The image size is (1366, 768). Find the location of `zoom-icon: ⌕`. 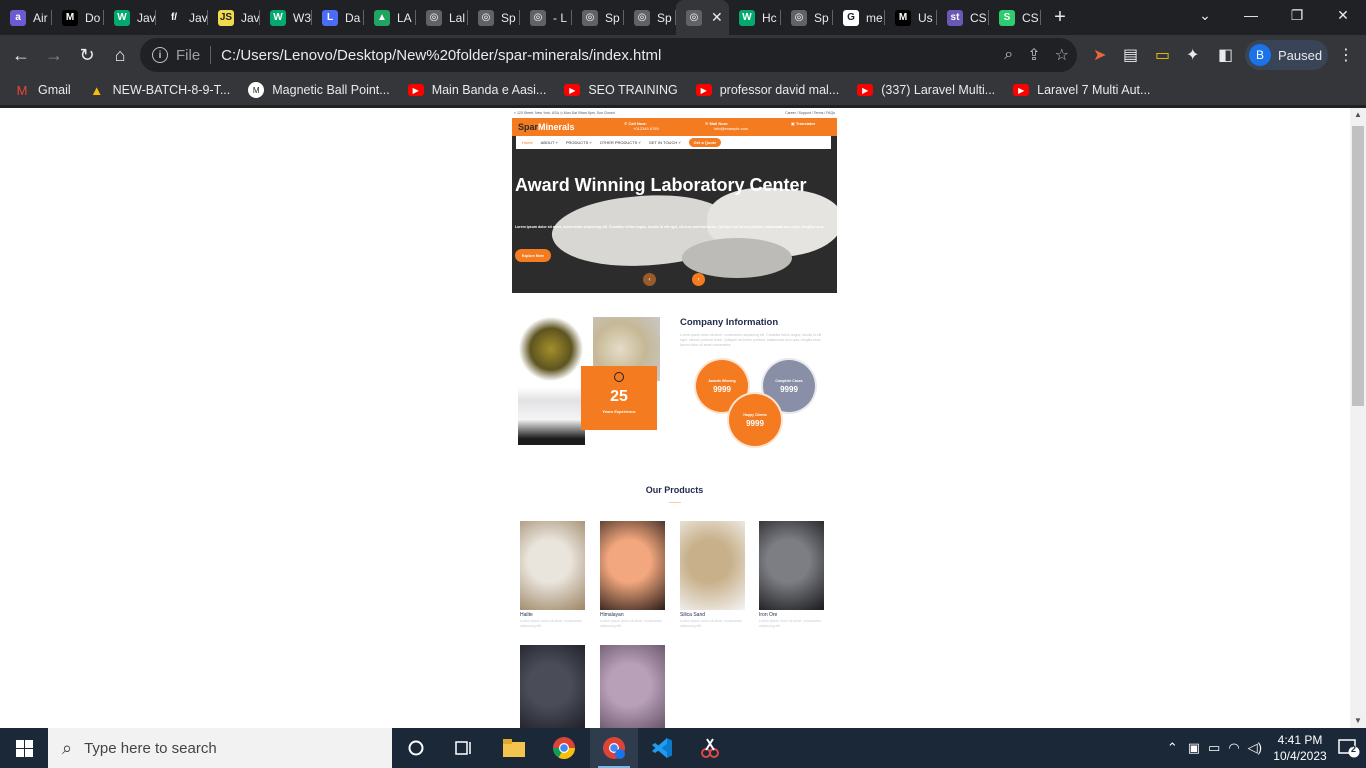

zoom-icon: ⌕ is located at coordinates (1008, 55).